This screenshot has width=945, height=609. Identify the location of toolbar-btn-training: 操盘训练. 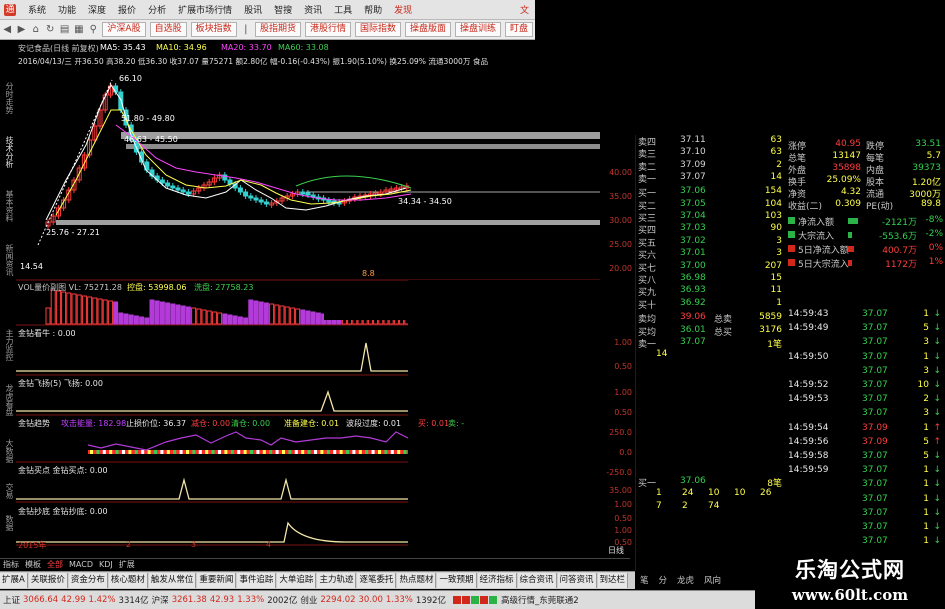
(478, 29).